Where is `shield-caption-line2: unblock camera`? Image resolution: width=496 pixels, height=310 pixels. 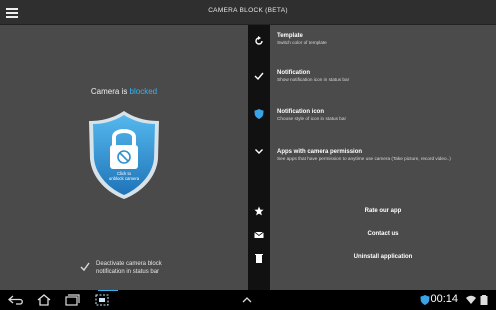
shield-caption-line2: unblock camera is located at coordinates (124, 178).